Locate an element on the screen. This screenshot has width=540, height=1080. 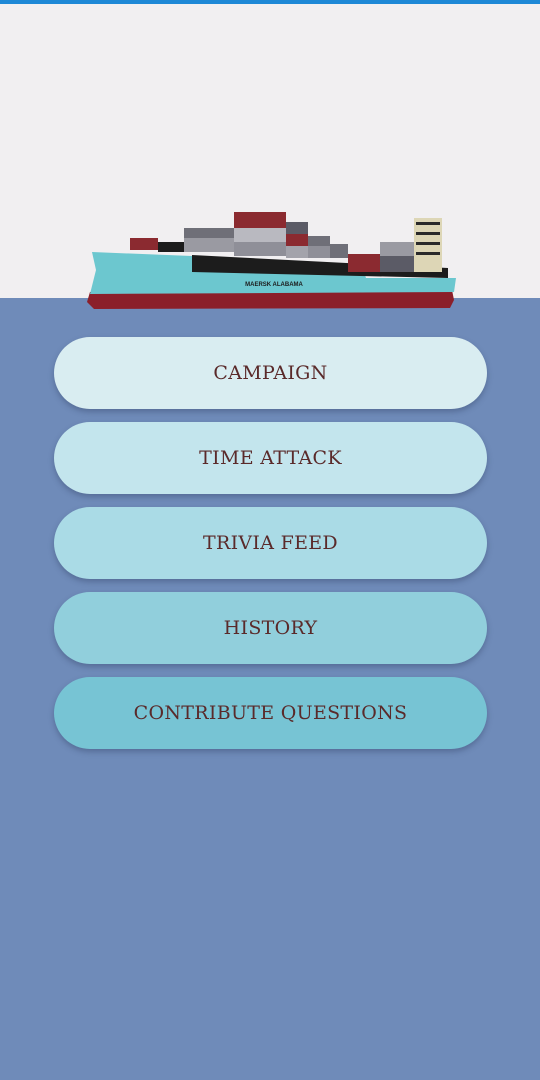
trivia-feed-button: TRIVIA FEED is located at coordinates (270, 543).